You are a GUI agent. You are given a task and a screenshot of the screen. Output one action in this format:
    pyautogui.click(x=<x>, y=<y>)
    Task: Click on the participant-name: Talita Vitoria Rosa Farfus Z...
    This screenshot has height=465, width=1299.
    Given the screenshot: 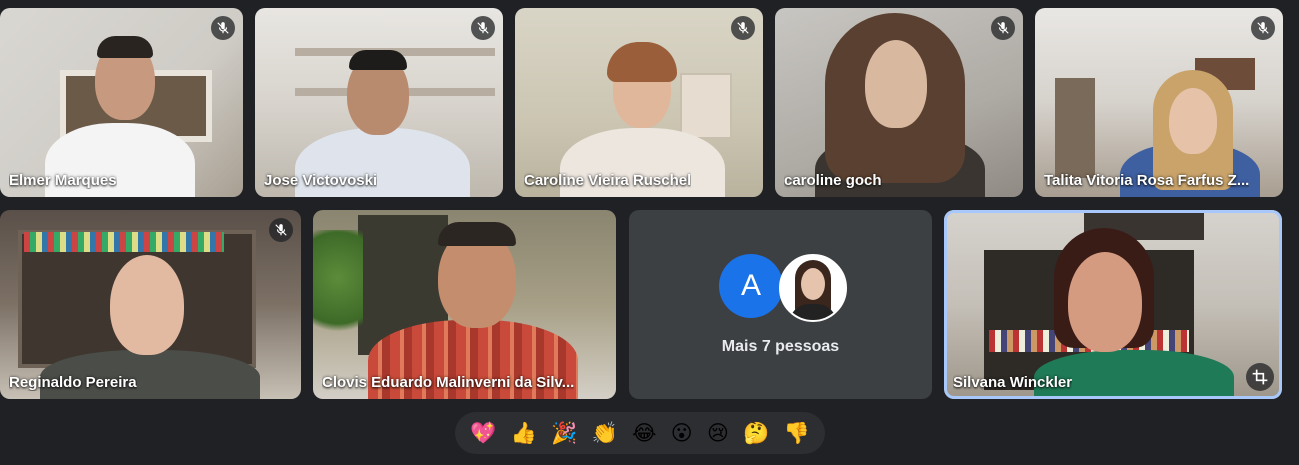 What is the action you would take?
    pyautogui.click(x=1147, y=180)
    